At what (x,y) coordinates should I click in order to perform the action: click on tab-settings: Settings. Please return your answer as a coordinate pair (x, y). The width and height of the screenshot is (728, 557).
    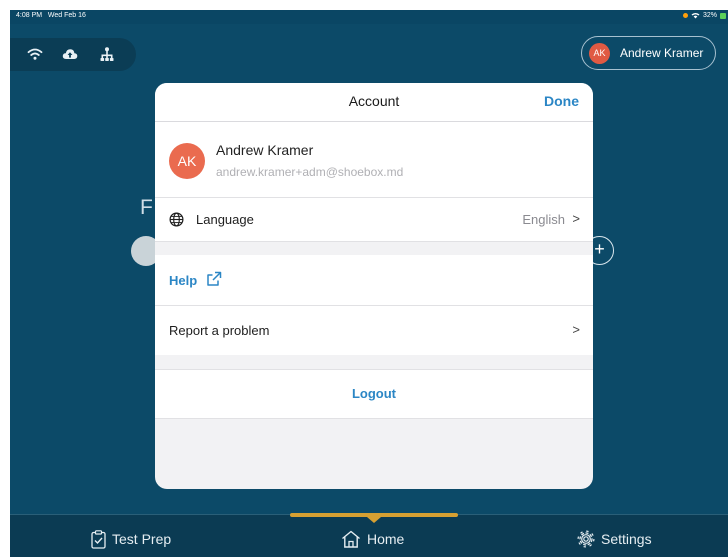
    Looking at the image, I should click on (614, 539).